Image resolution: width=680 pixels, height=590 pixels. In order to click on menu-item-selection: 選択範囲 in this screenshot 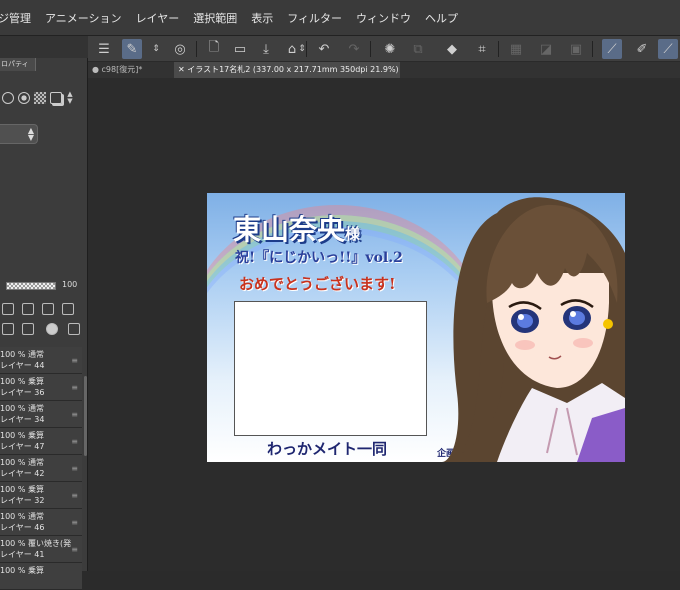, I will do `click(215, 18)`.